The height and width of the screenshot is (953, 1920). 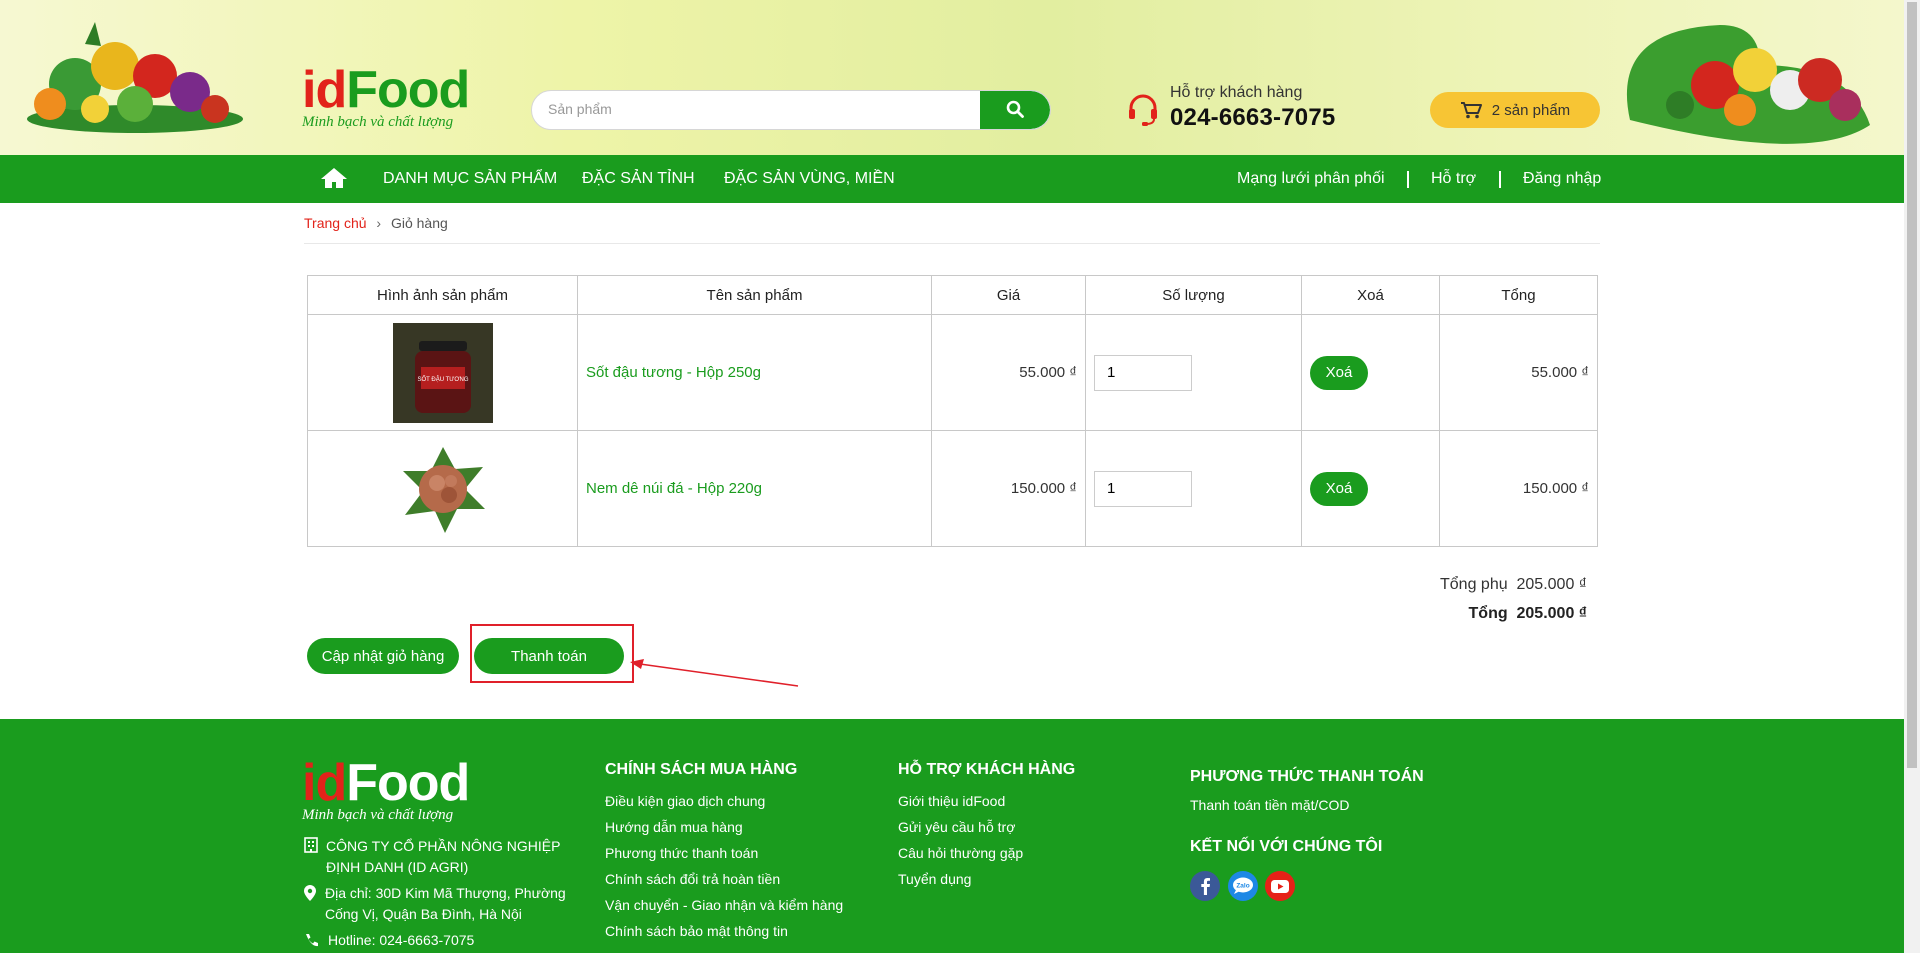 I want to click on site-logo: idFood Minh bạch và chất lượng, so click(x=386, y=96).